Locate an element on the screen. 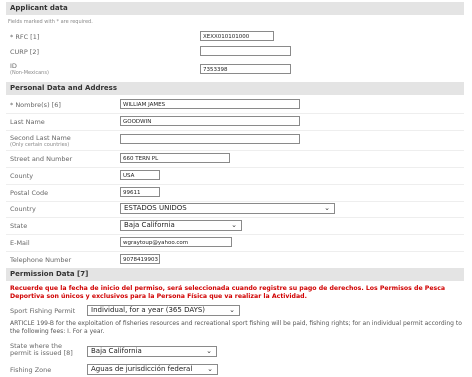  street-input: 660 TERN PL is located at coordinates (175, 158).